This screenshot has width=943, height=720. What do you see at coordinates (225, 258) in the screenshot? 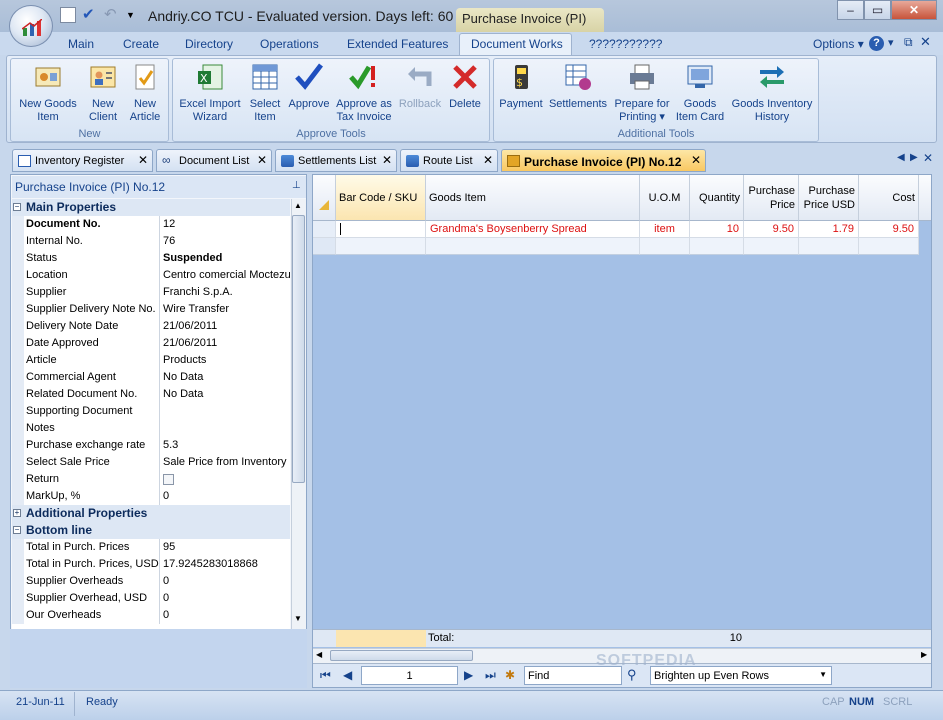
I see `property-value: Suspended` at bounding box center [225, 258].